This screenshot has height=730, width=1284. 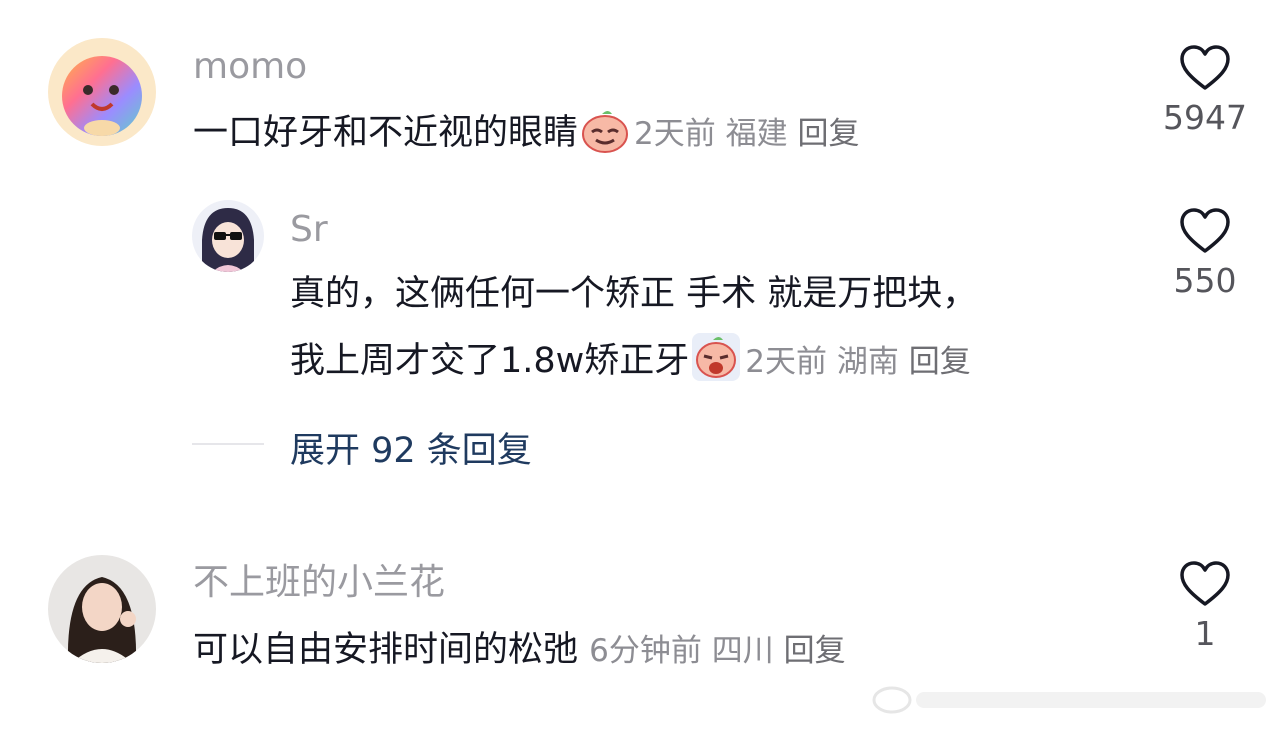 I want to click on like-count: 550, so click(x=1205, y=280).